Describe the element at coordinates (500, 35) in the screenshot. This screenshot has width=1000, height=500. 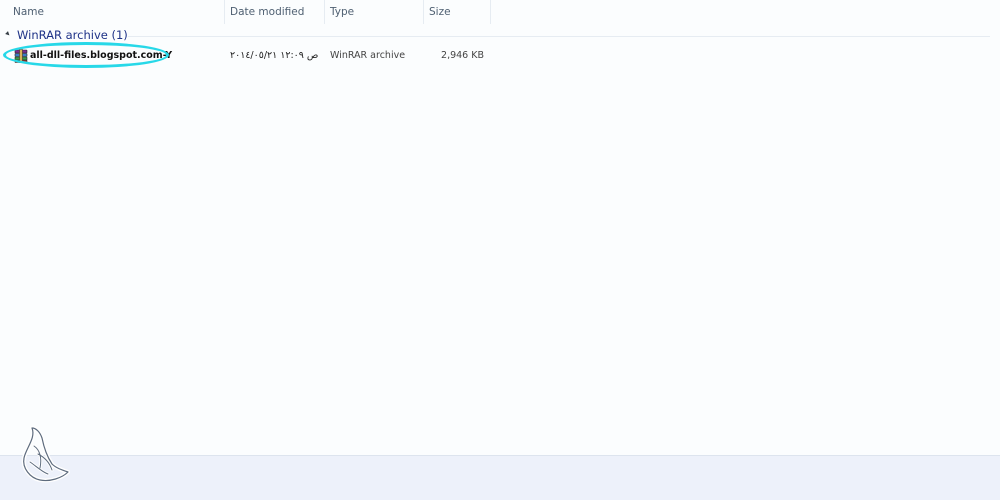
I see `group-header-winrar: WinRAR archive (1)` at that location.